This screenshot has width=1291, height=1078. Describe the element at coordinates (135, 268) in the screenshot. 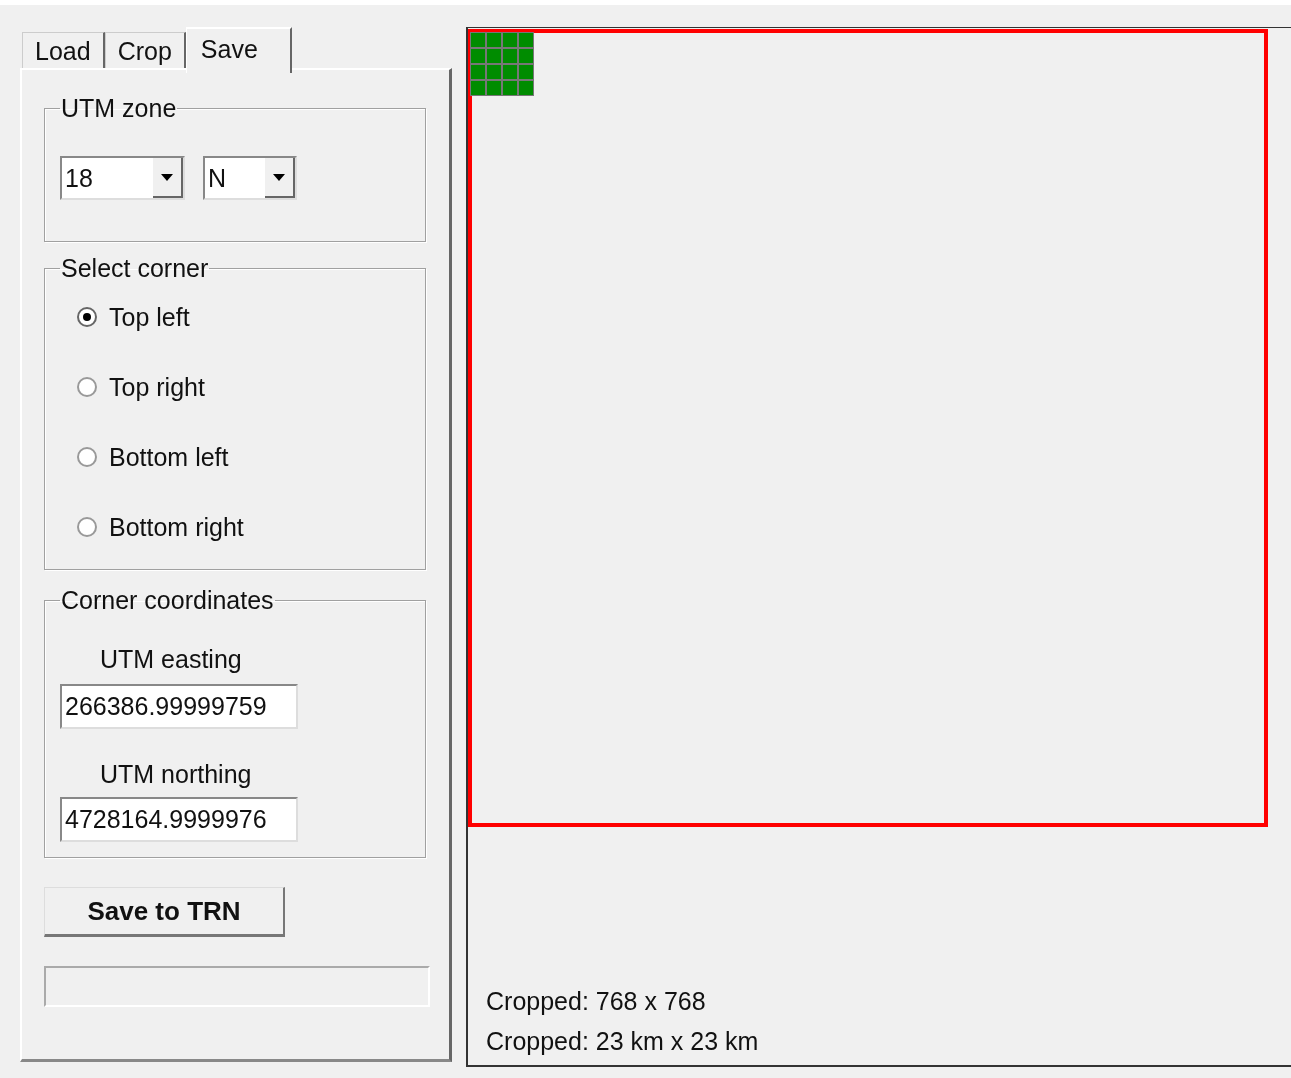

I see `group-title: Select corner` at that location.